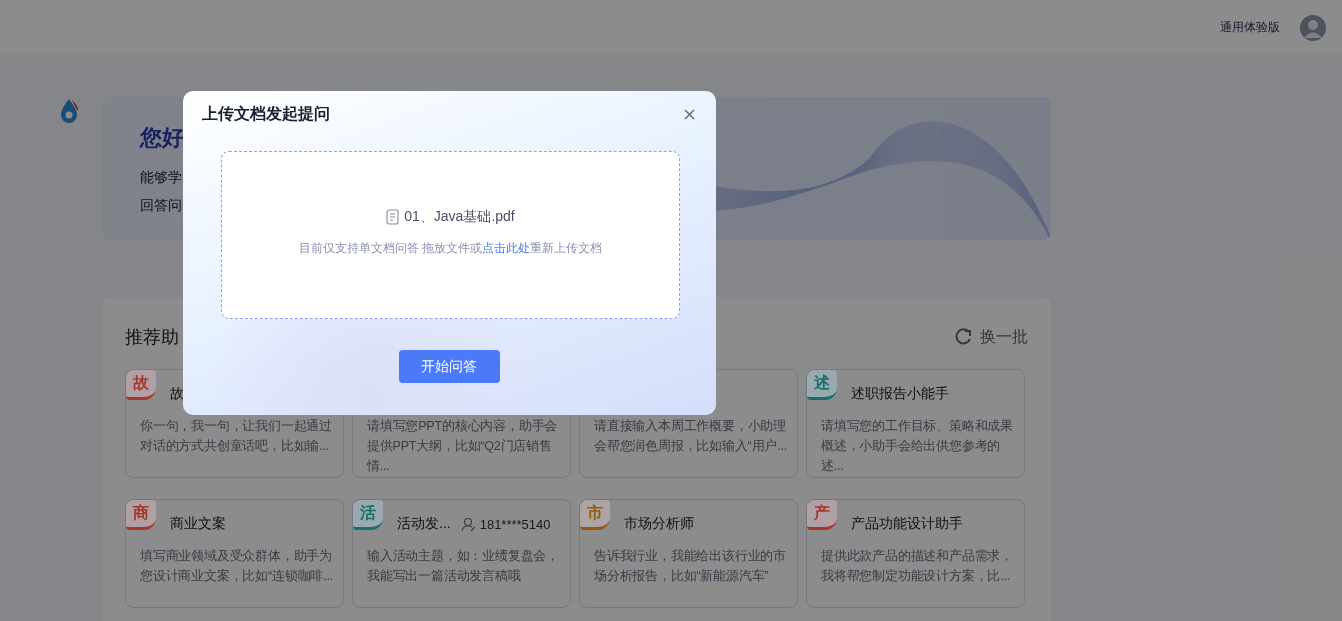 Image resolution: width=1342 pixels, height=621 pixels. What do you see at coordinates (449, 366) in the screenshot?
I see `start-button: 开始问答` at bounding box center [449, 366].